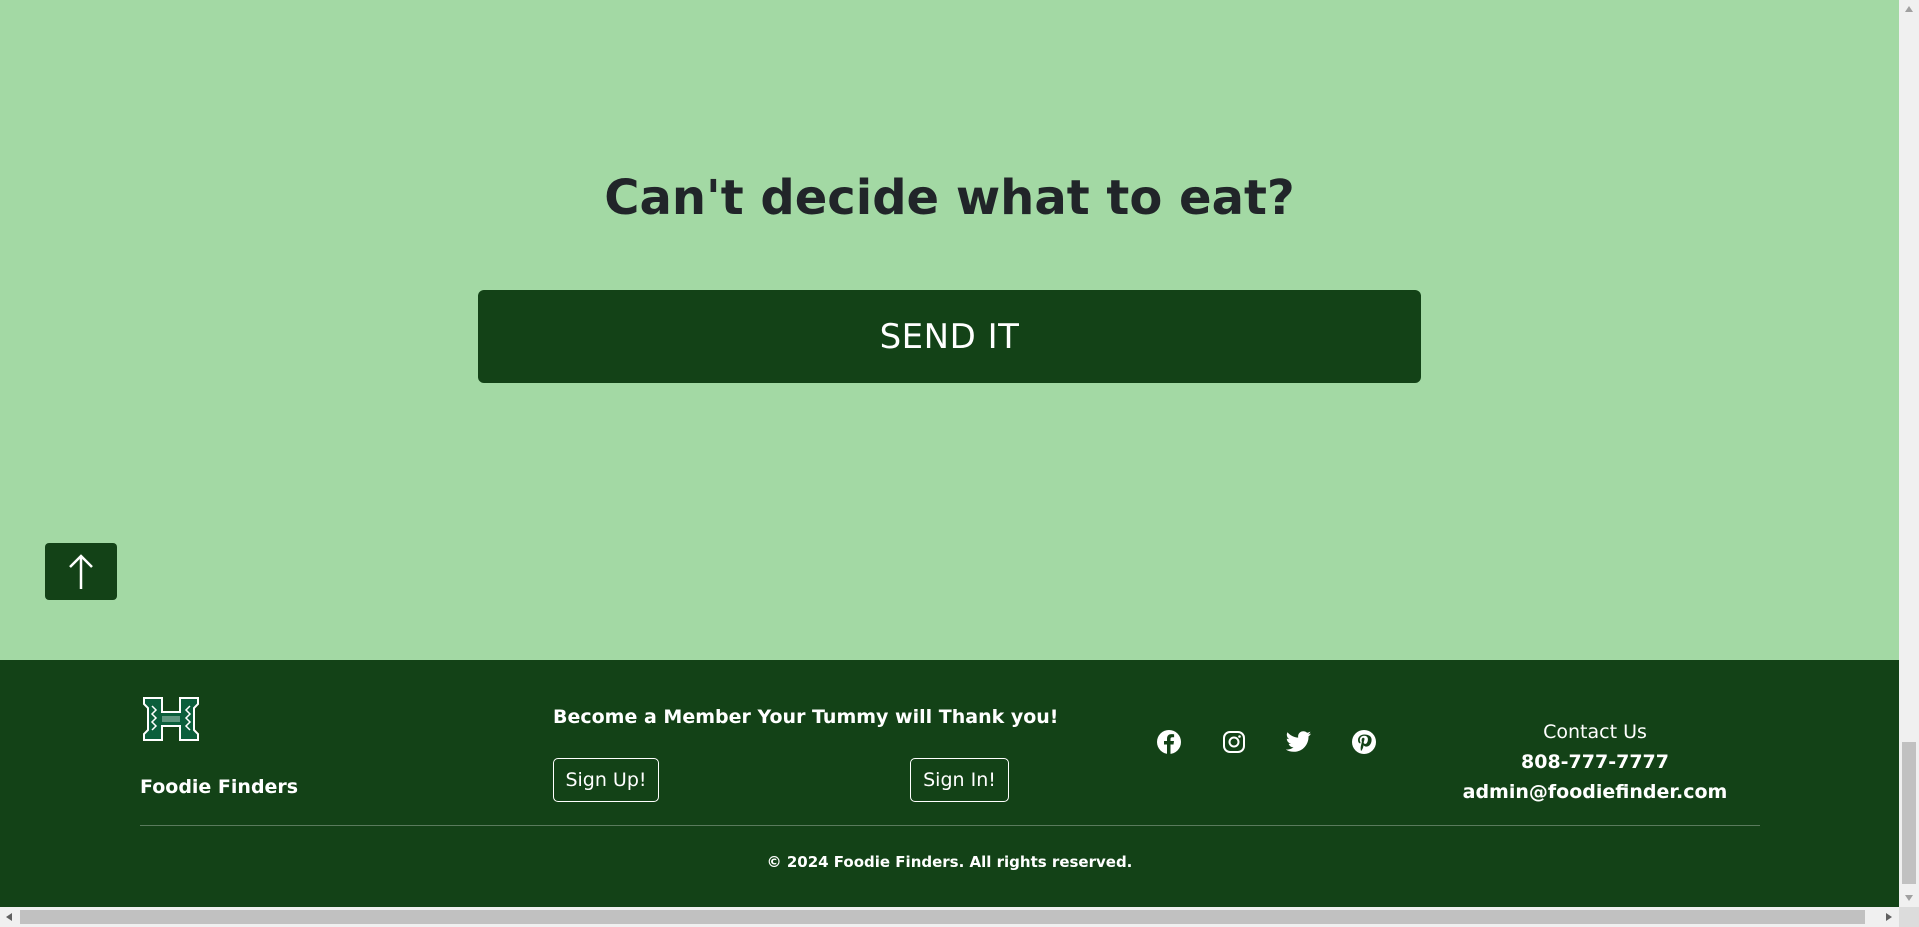  I want to click on horizontal-scrollbar, so click(949, 917).